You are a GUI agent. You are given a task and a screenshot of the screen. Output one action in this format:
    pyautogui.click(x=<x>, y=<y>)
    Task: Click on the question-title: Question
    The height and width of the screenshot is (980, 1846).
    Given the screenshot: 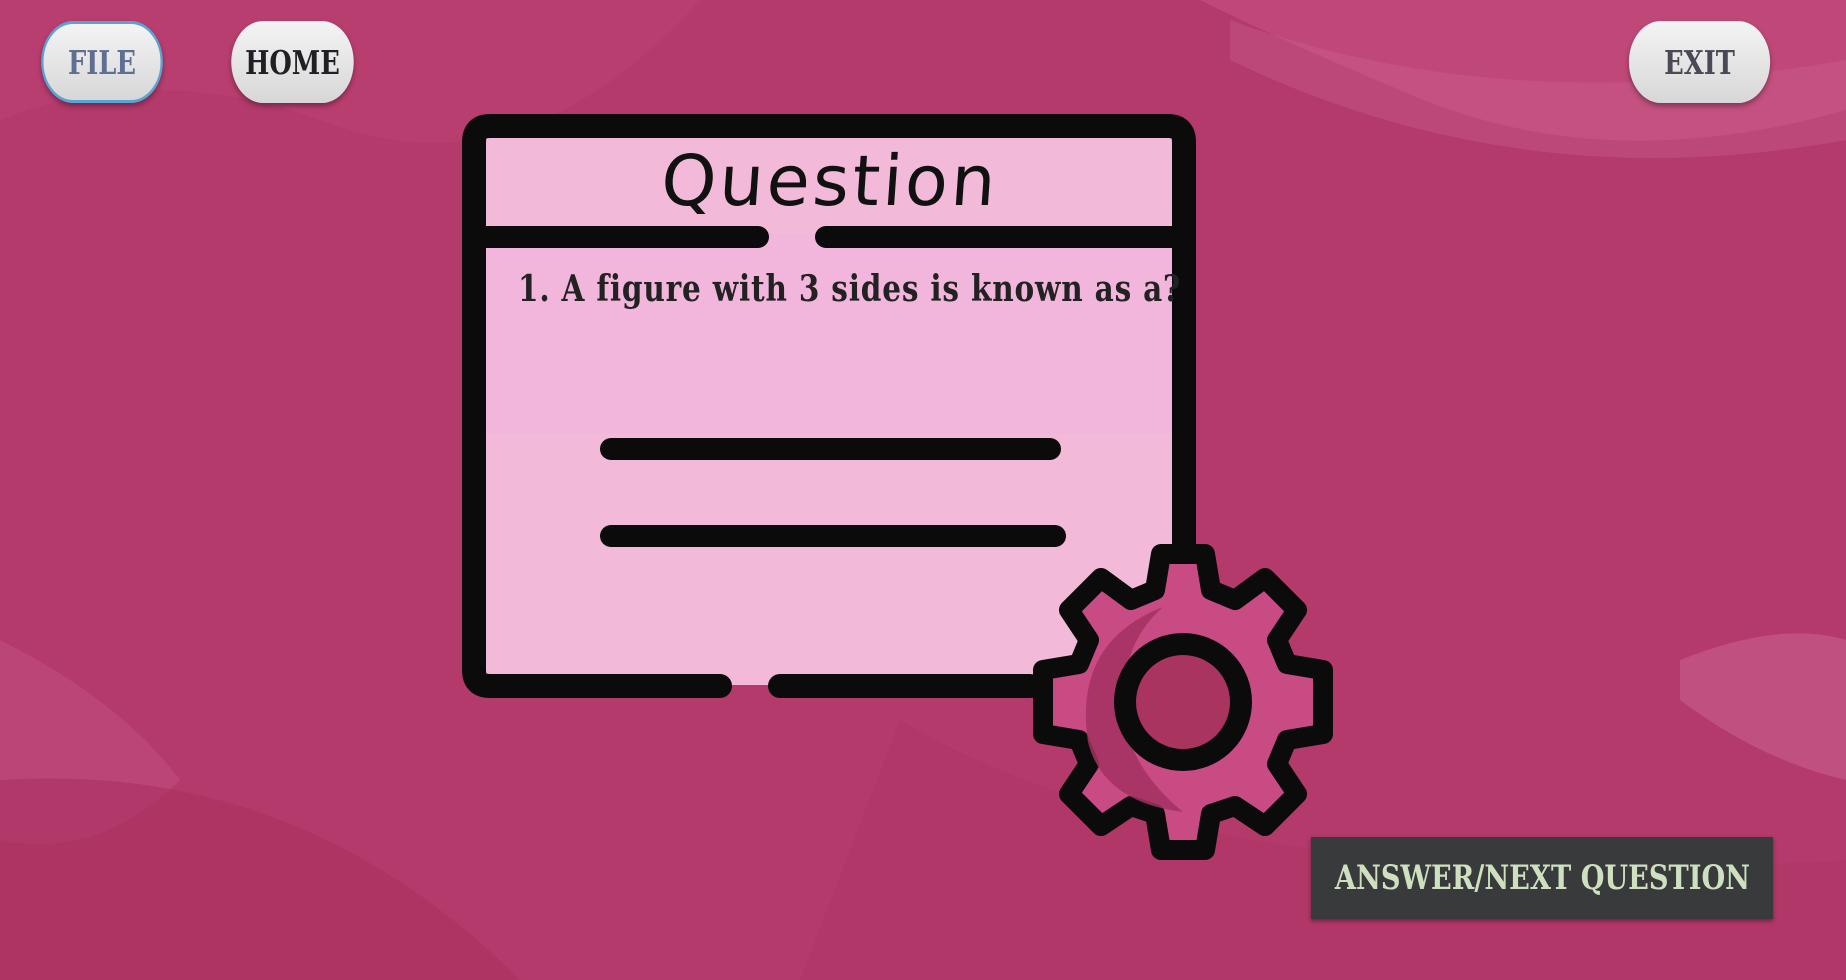 What is the action you would take?
    pyautogui.click(x=830, y=181)
    